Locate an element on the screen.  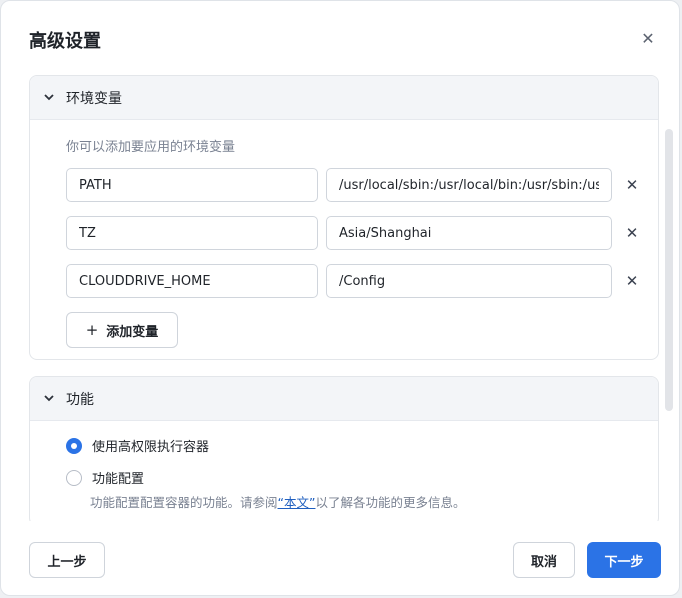
capabilities-option-label: 功能配置 is located at coordinates (118, 479).